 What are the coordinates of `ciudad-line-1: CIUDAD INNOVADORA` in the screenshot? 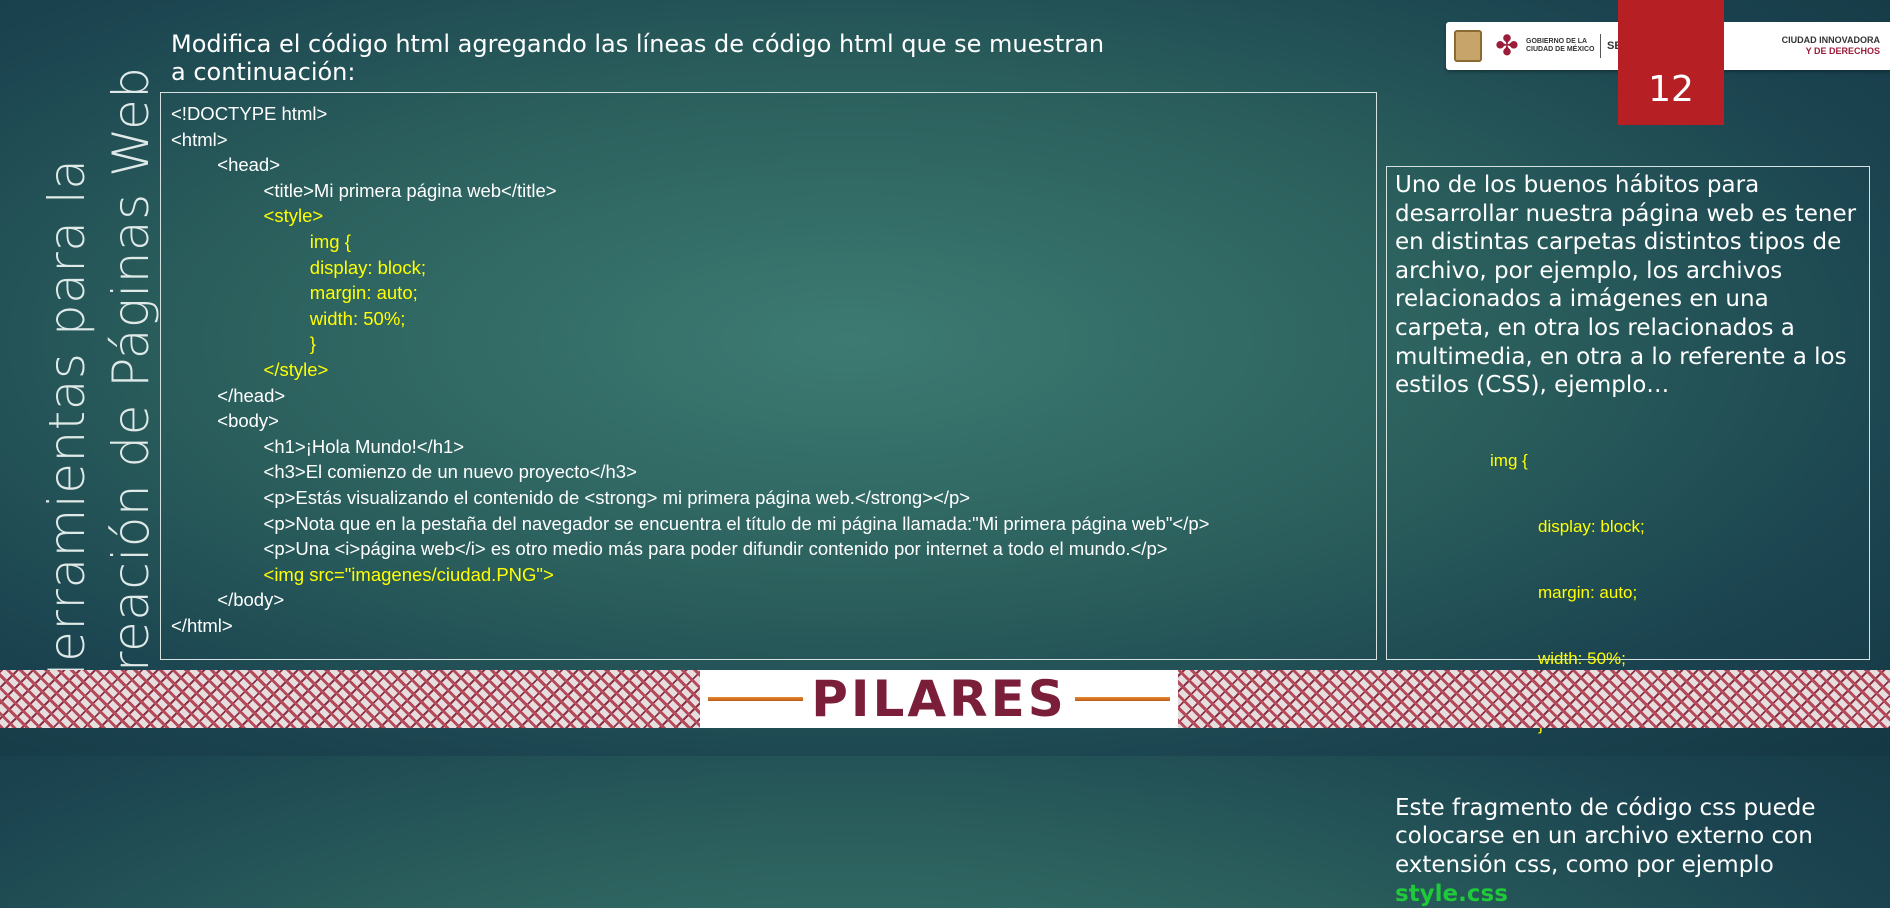 It's located at (1830, 40).